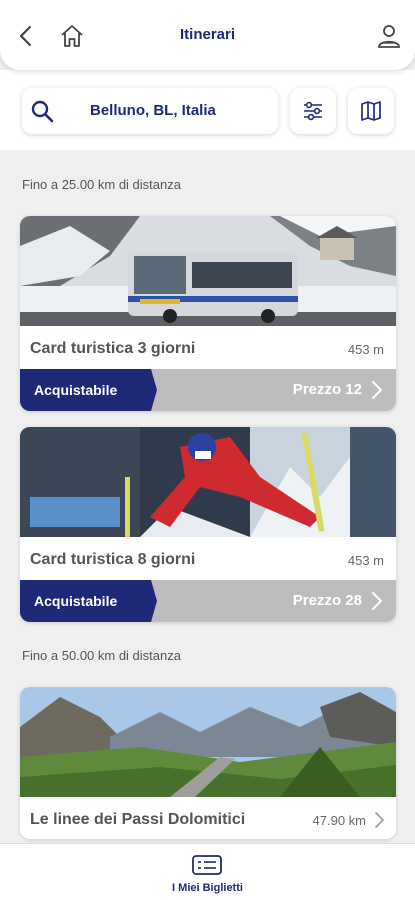 This screenshot has width=415, height=900. I want to click on top-app-bar: Itinerari, so click(207, 35).